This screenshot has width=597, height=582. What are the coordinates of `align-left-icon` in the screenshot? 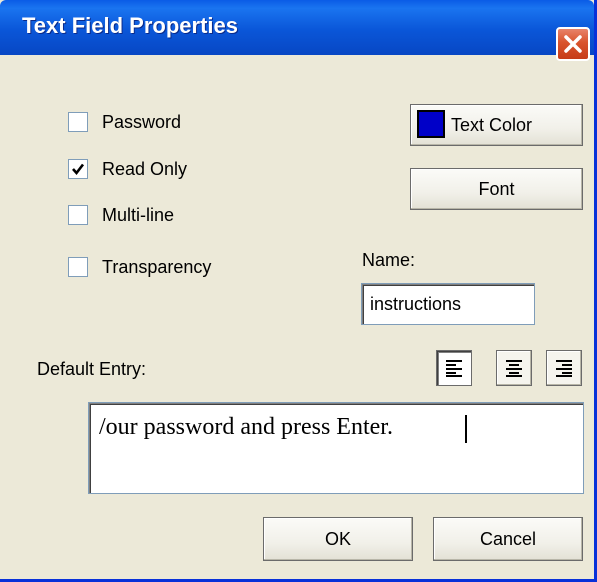 It's located at (454, 368).